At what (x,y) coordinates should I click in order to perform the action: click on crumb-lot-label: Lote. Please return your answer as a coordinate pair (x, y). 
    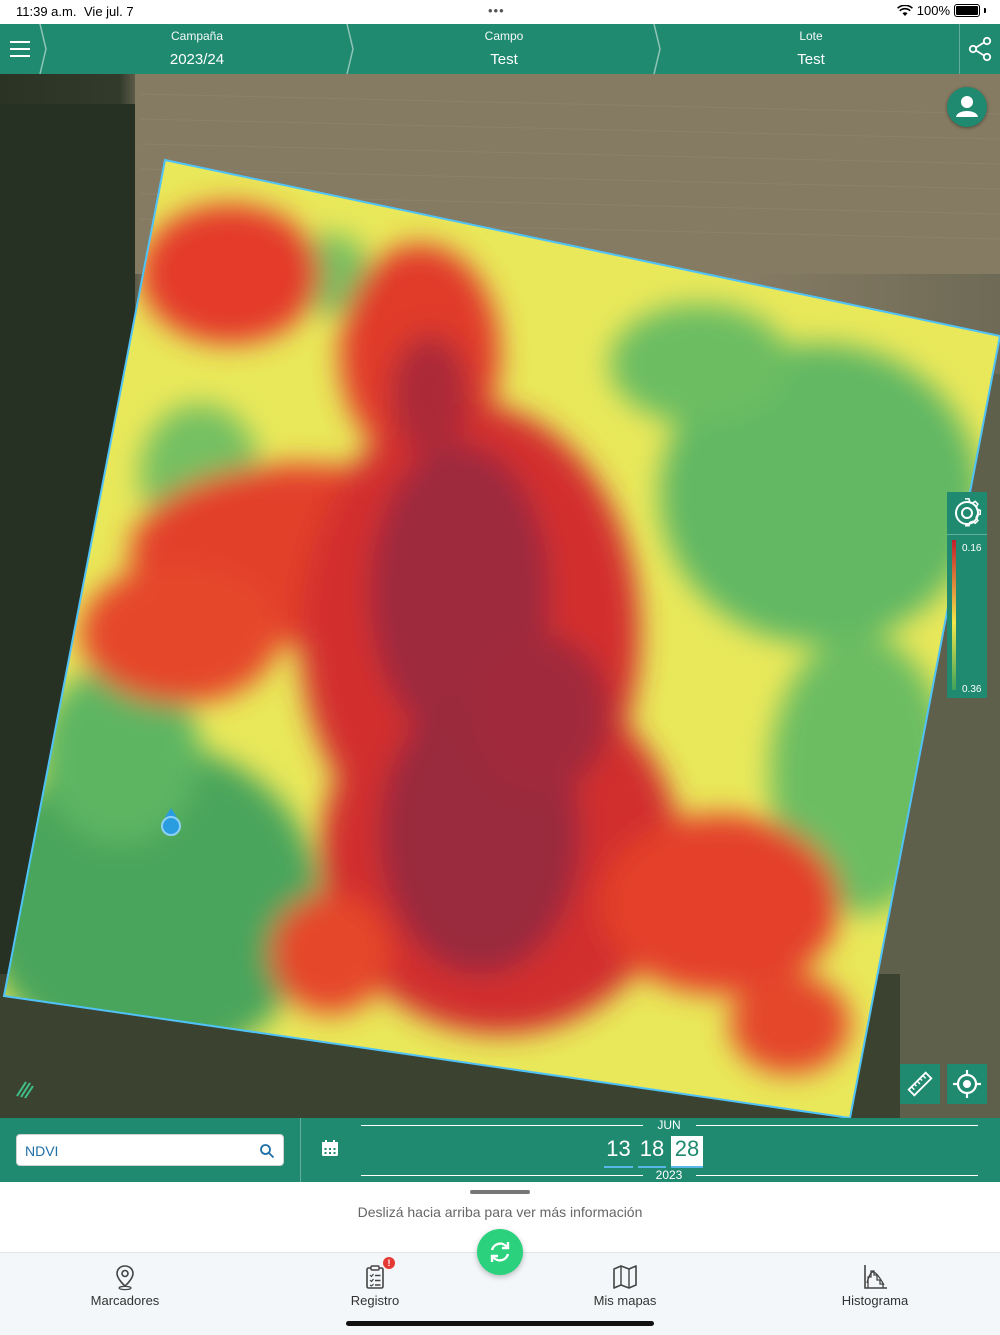
    Looking at the image, I should click on (811, 36).